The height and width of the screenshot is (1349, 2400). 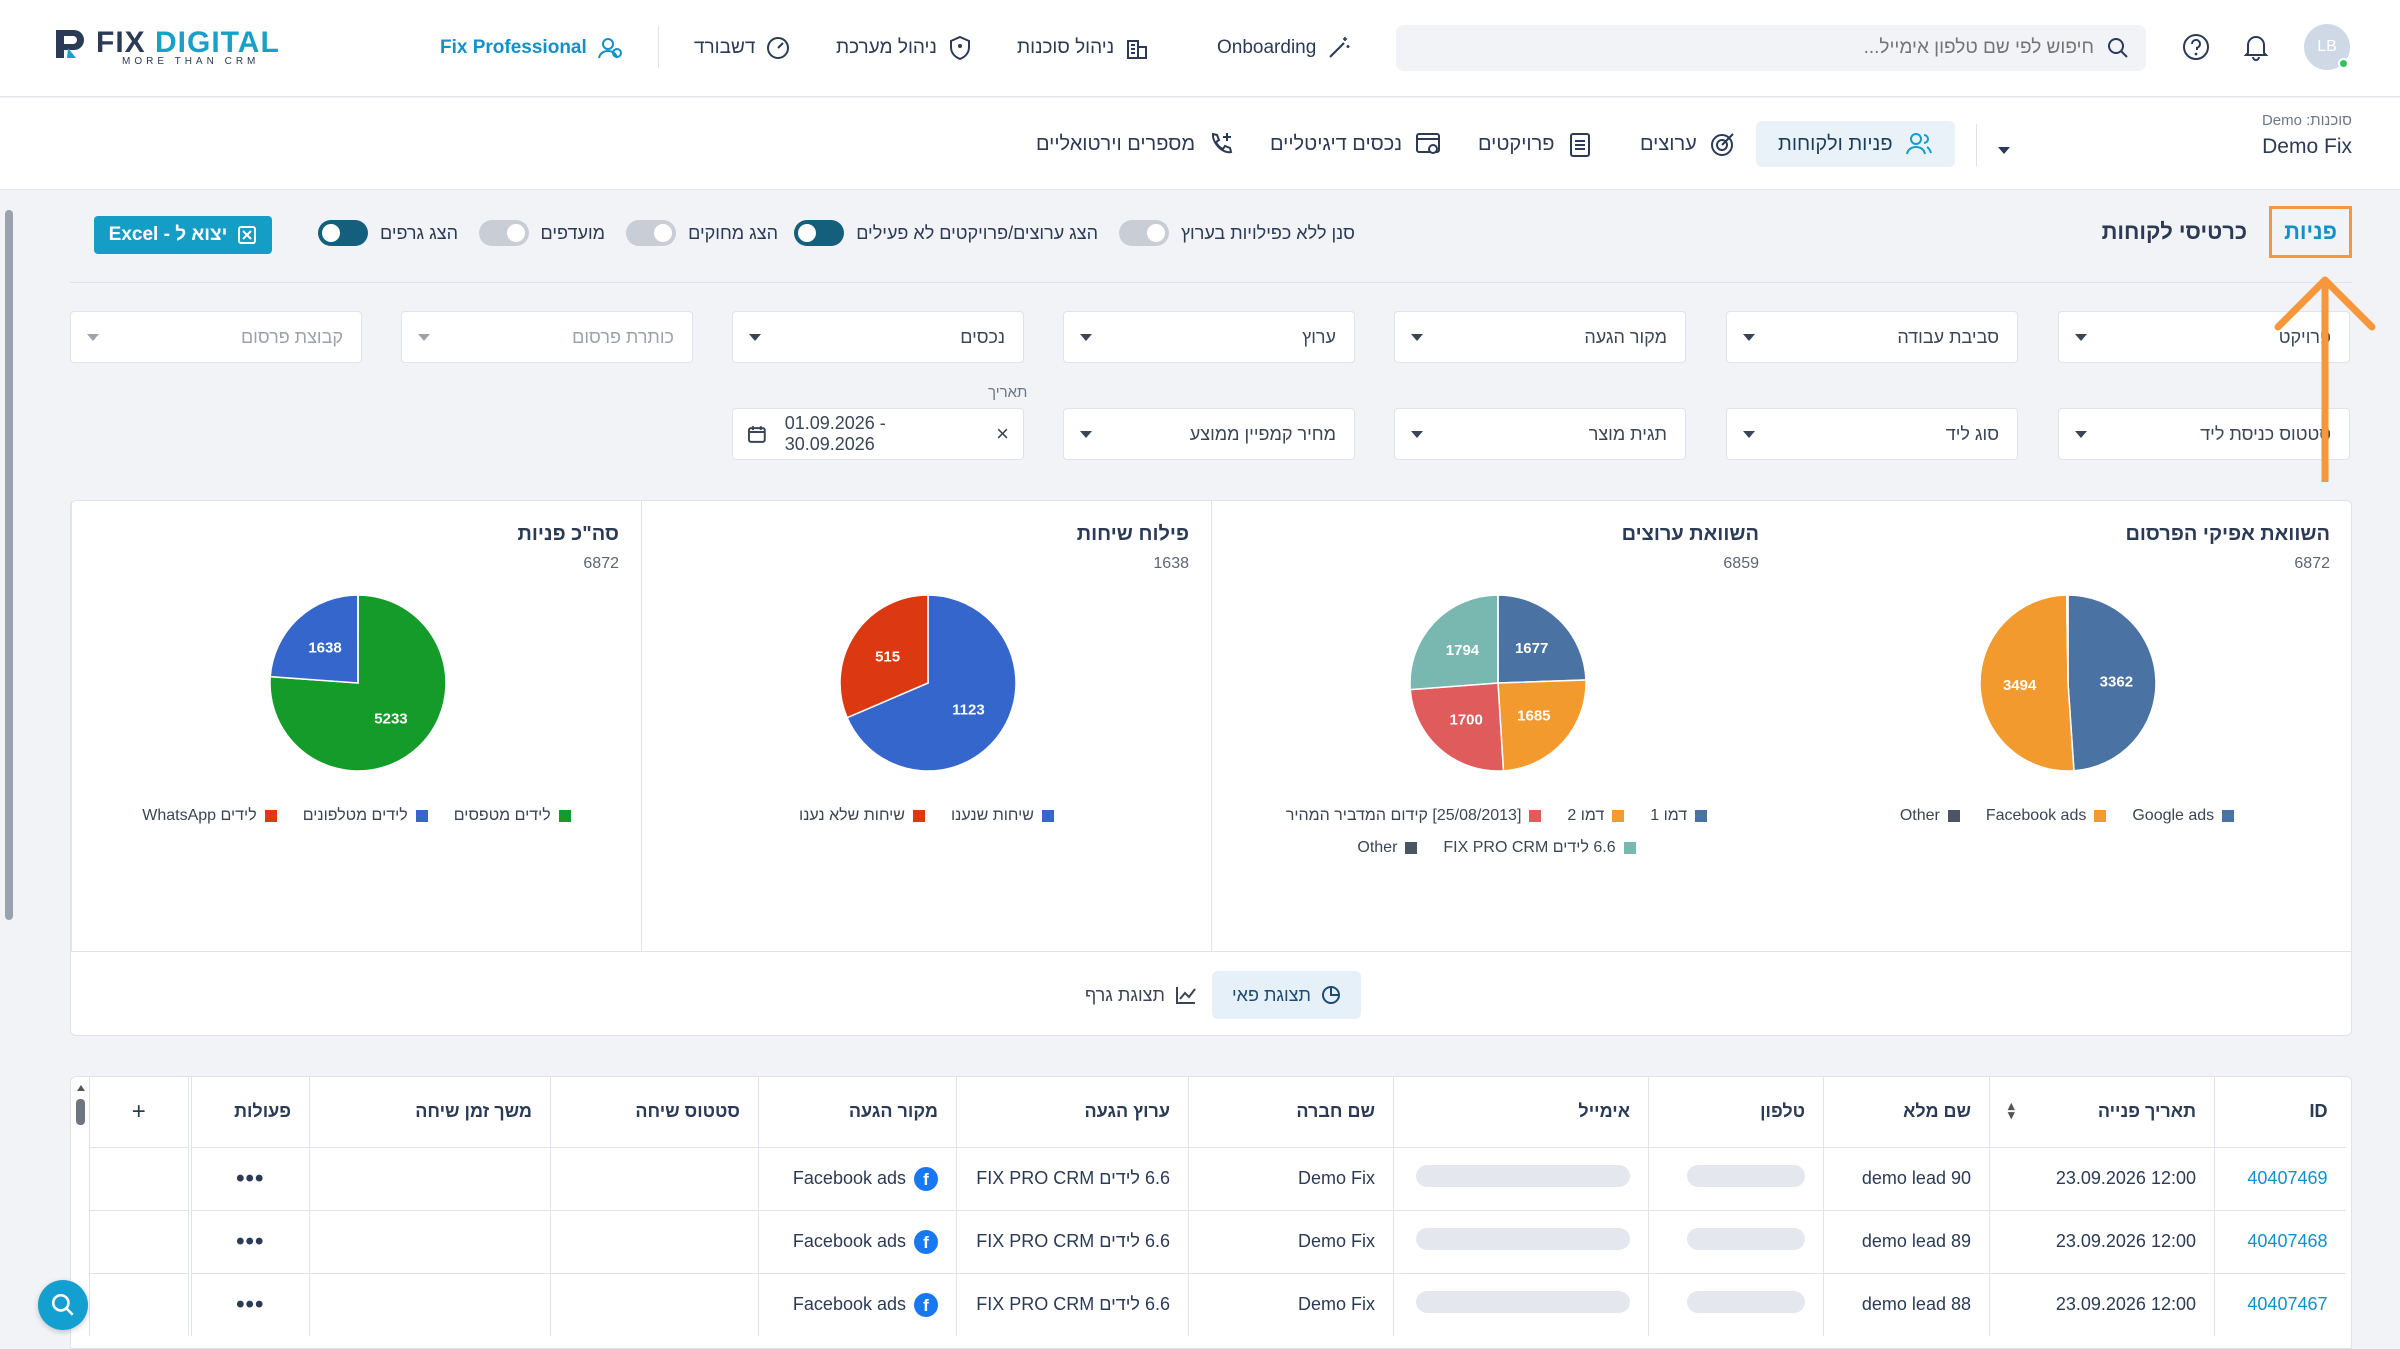 What do you see at coordinates (63, 1305) in the screenshot?
I see `floating-search-button` at bounding box center [63, 1305].